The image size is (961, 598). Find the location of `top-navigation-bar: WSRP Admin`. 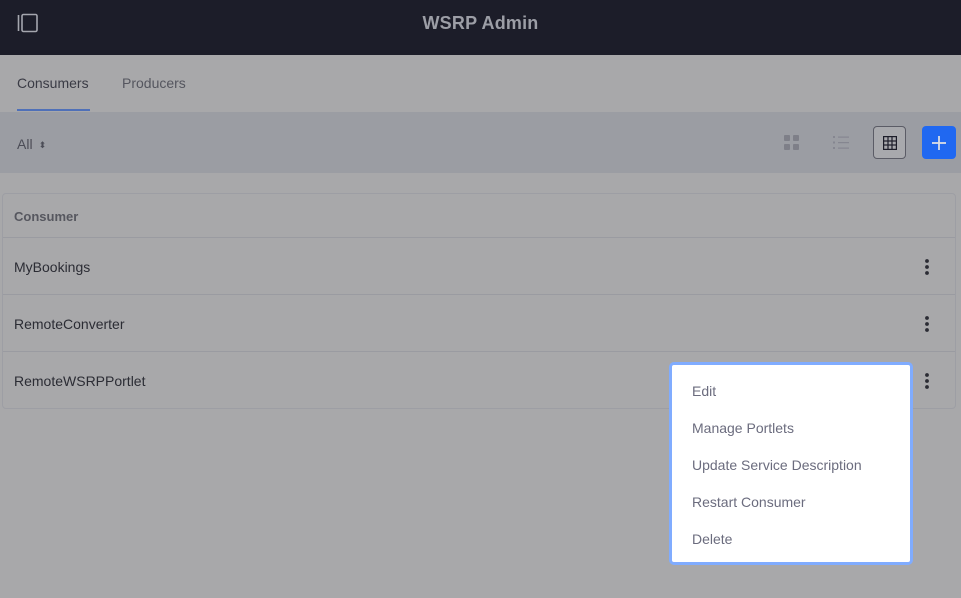

top-navigation-bar: WSRP Admin is located at coordinates (480, 27).